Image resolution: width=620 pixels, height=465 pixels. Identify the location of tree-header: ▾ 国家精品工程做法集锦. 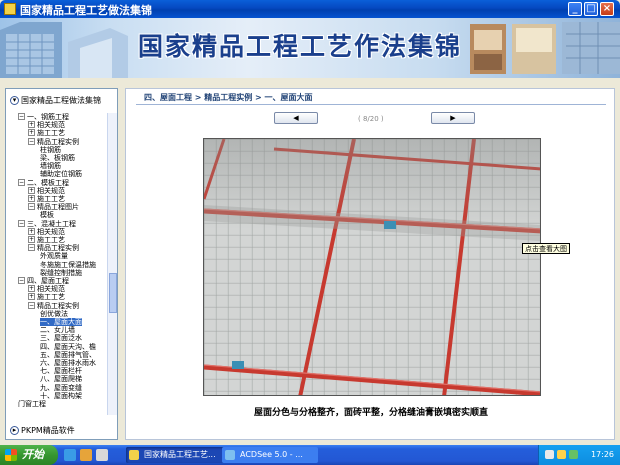
(55, 100).